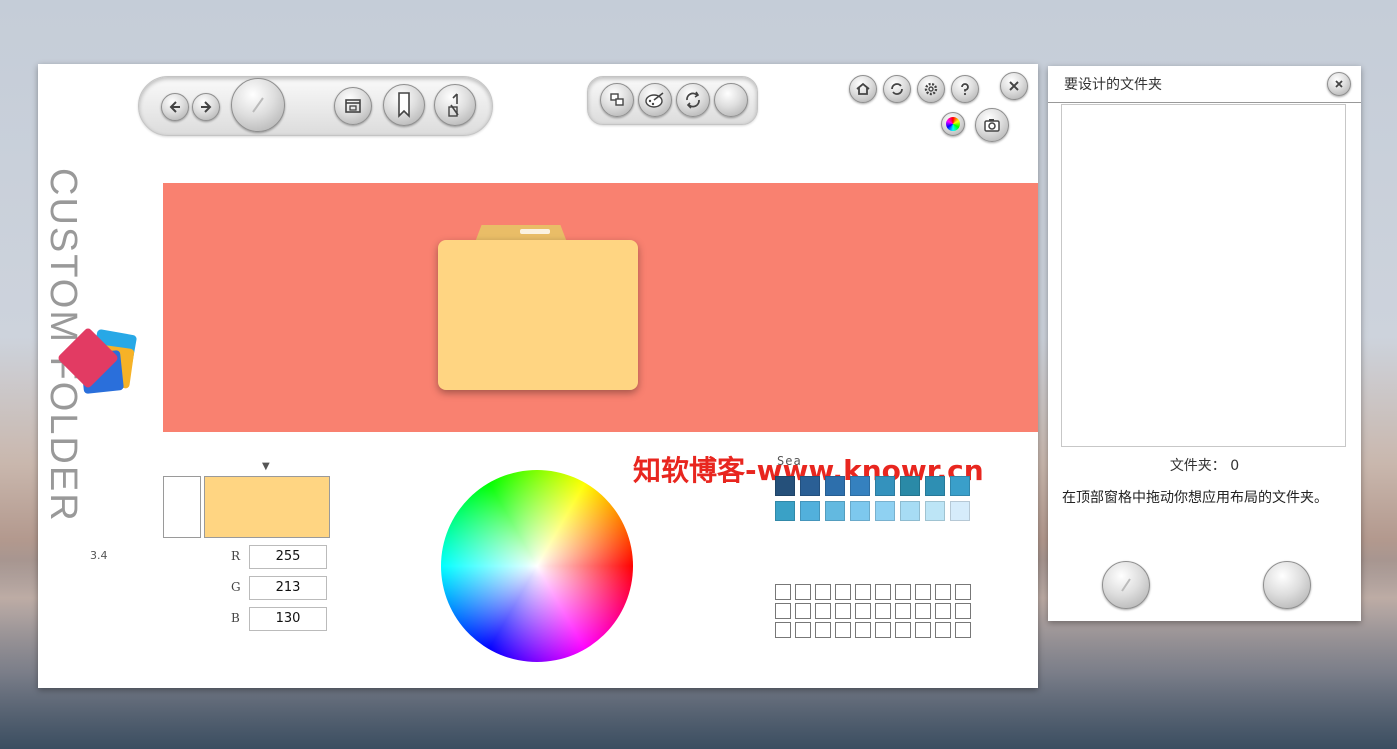 This screenshot has height=749, width=1397. I want to click on panel-clear-button, so click(1287, 585).